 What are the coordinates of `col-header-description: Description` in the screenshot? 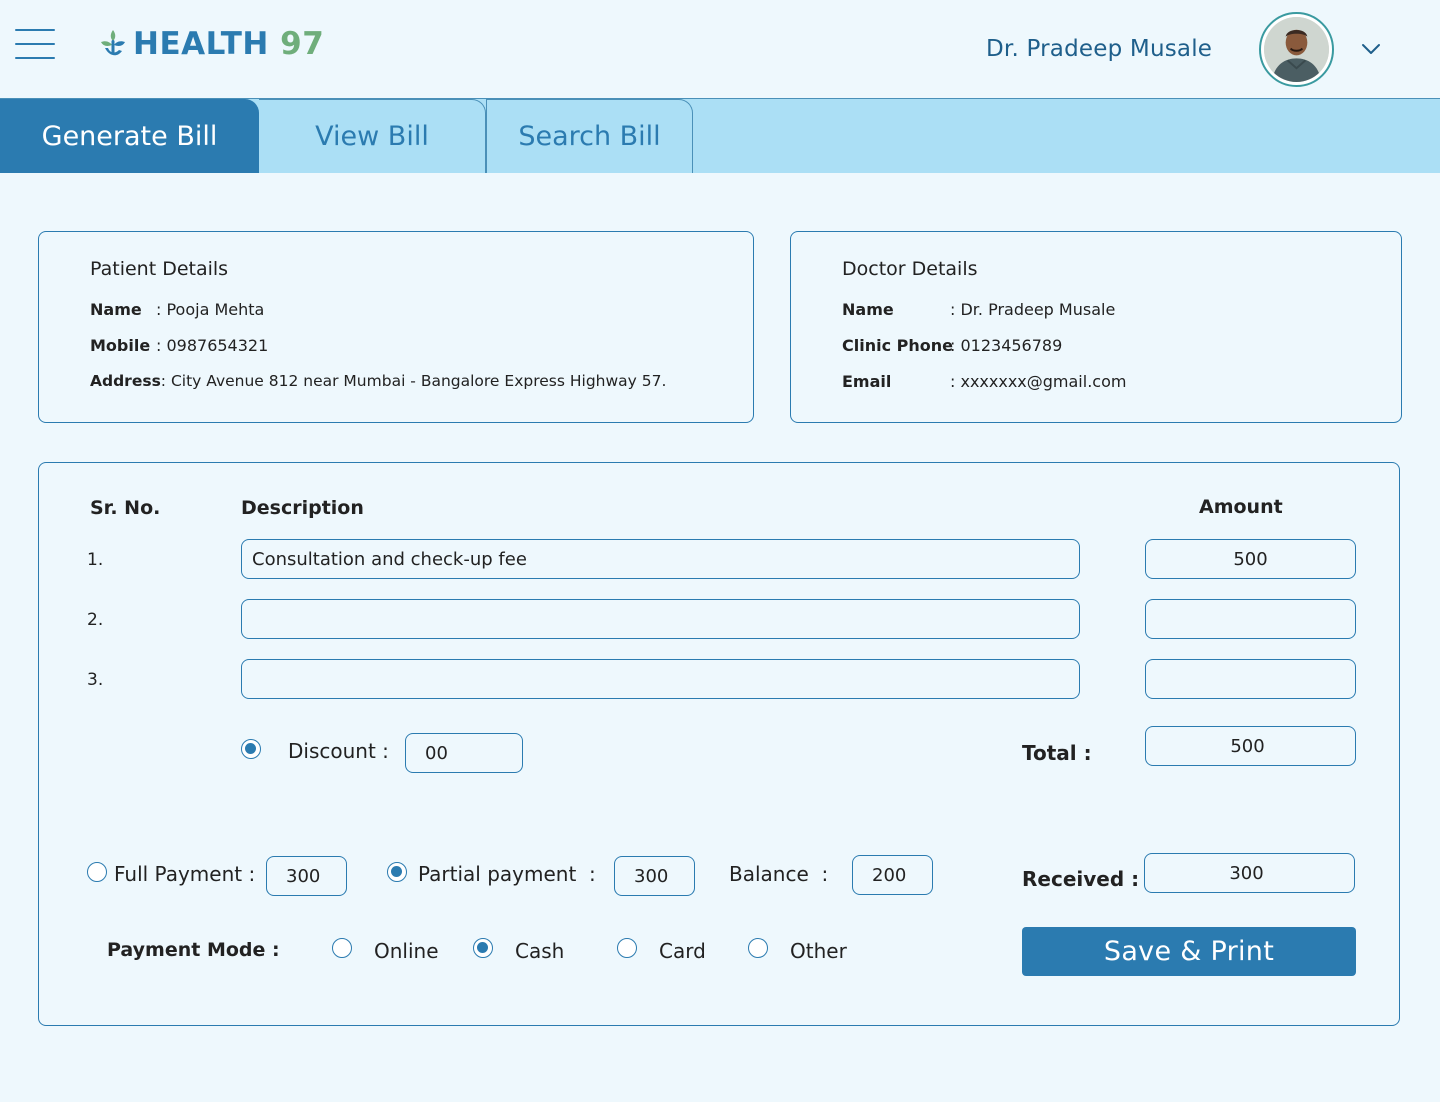 It's located at (302, 508).